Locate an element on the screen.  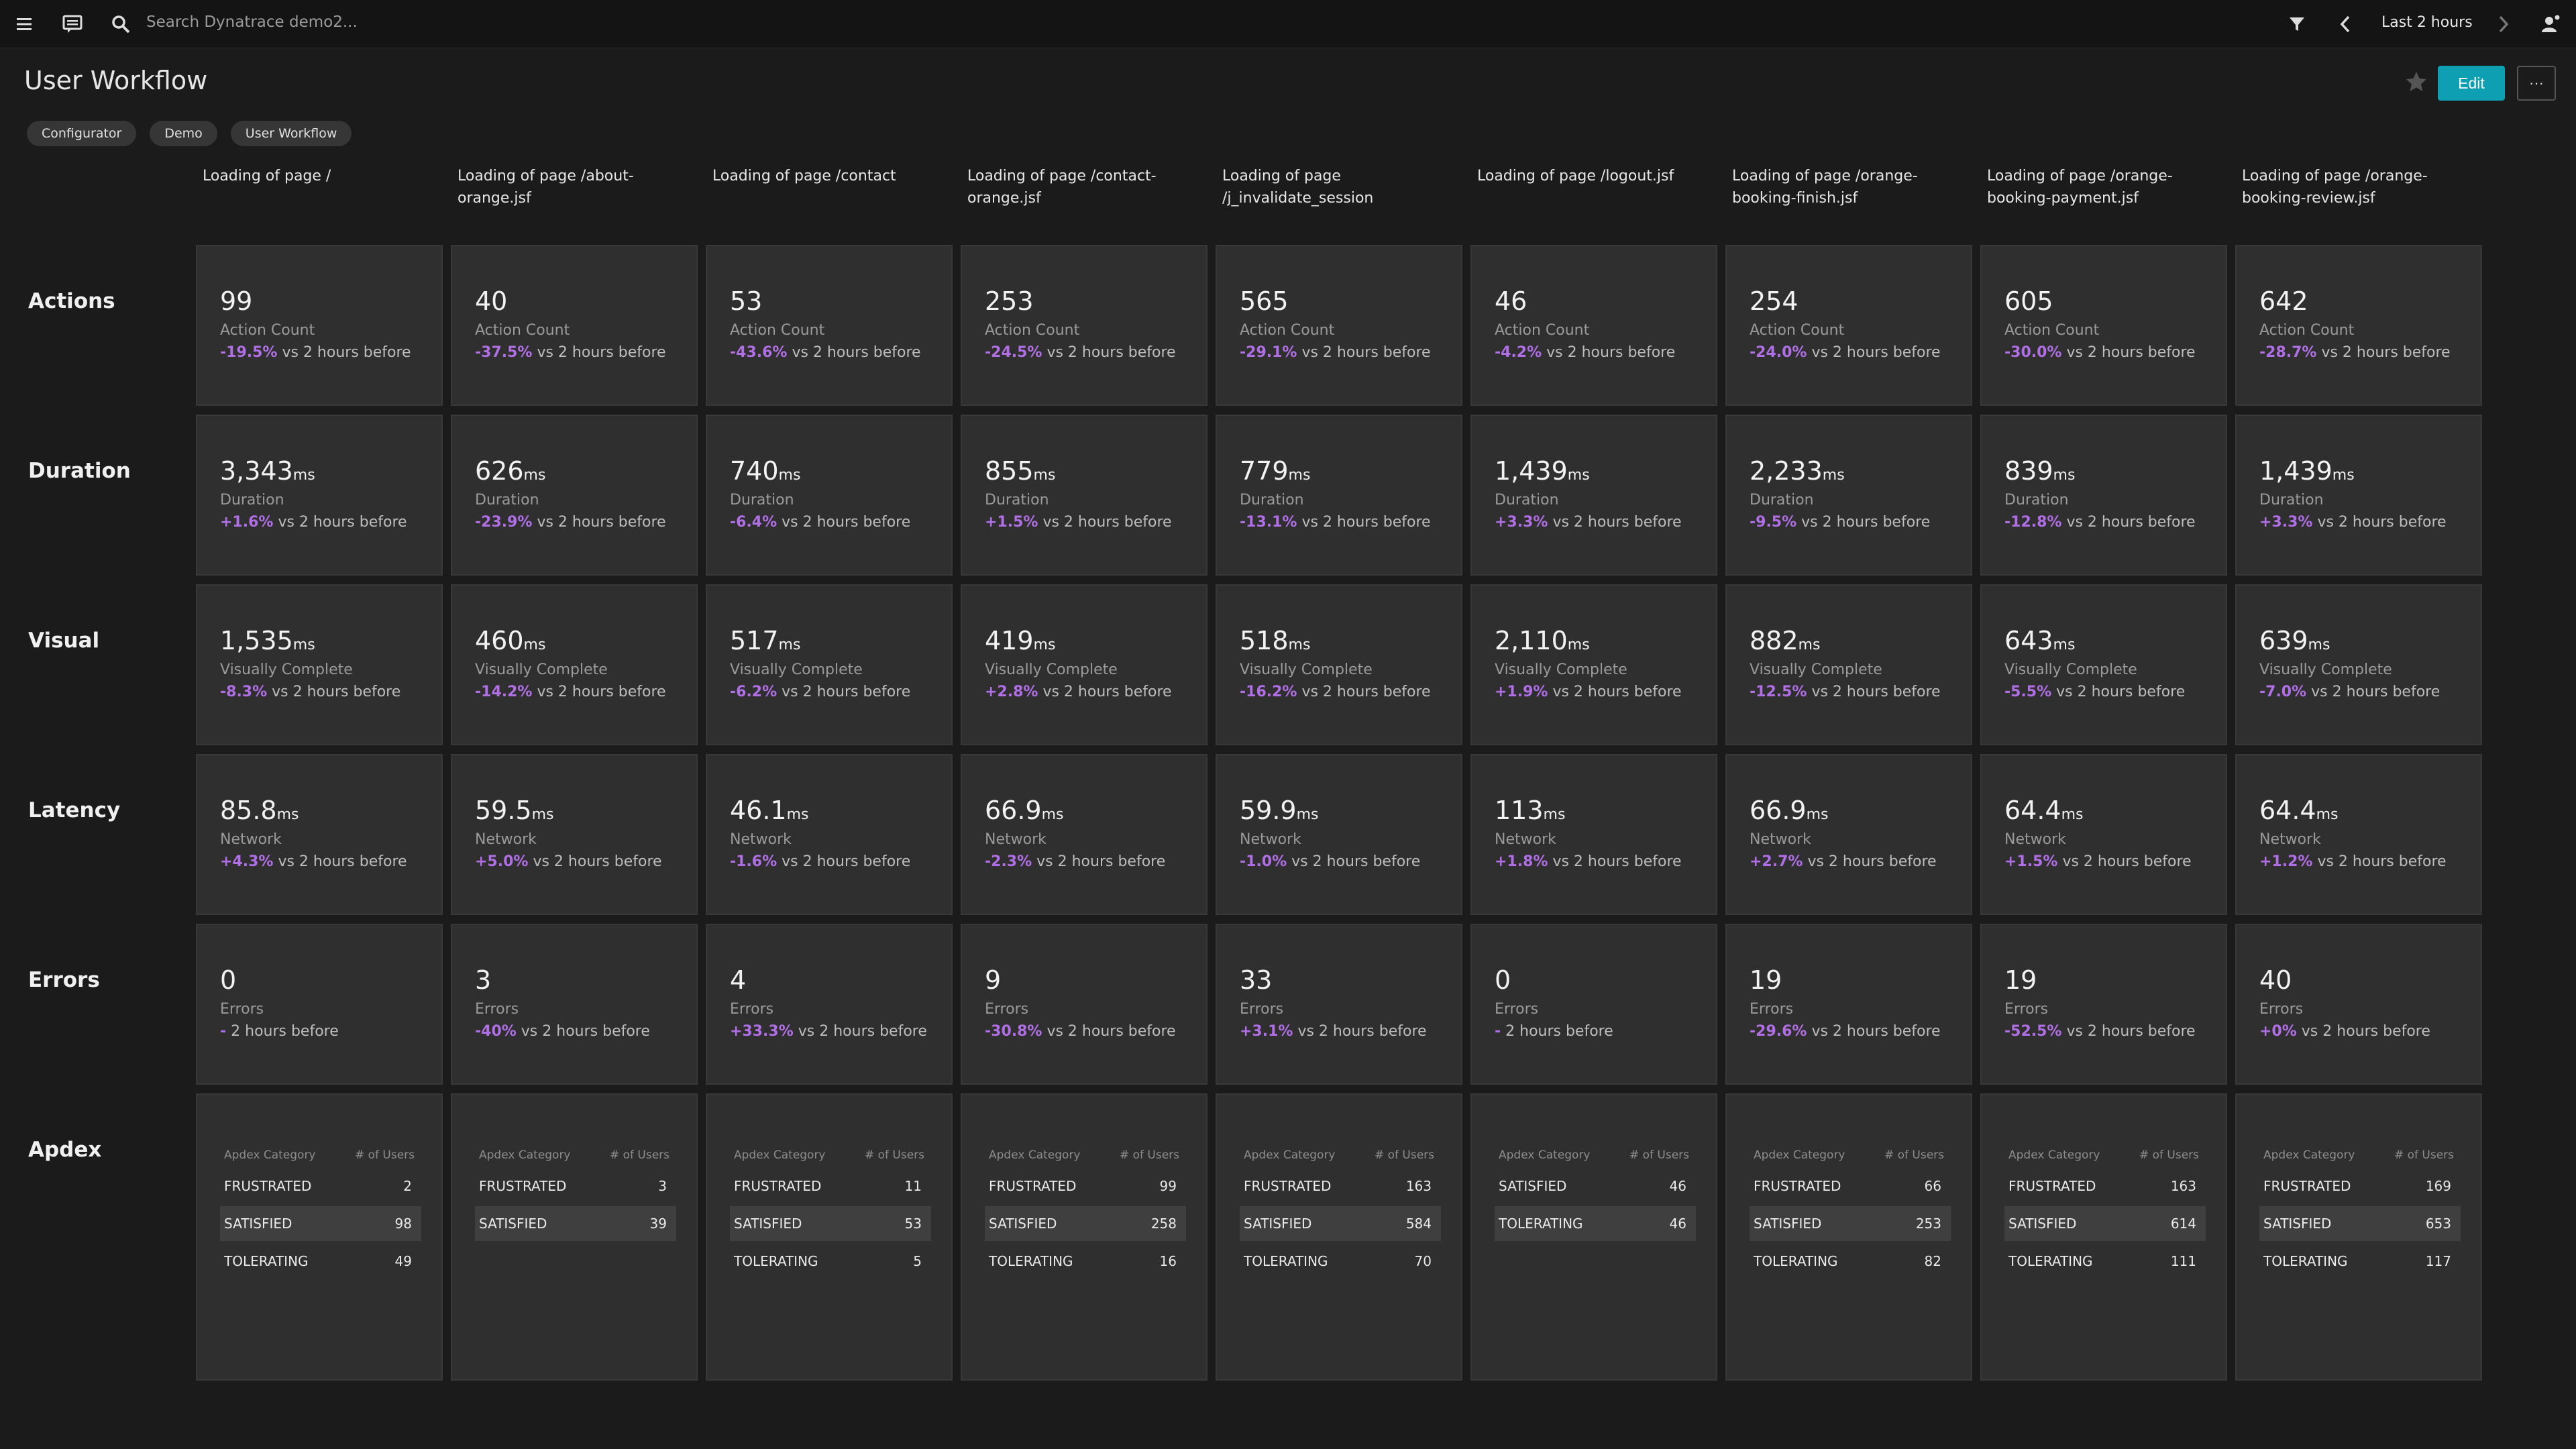
tag-chip: User Workflow is located at coordinates (291, 133).